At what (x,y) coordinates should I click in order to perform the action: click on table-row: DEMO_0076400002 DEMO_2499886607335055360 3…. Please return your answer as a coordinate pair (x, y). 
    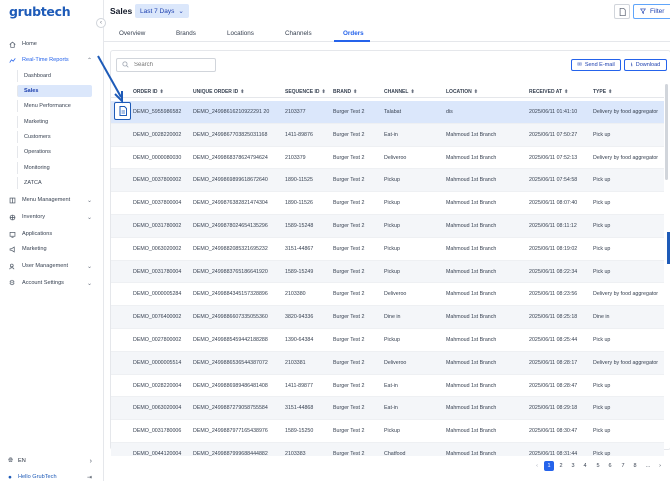
    Looking at the image, I should click on (387, 317).